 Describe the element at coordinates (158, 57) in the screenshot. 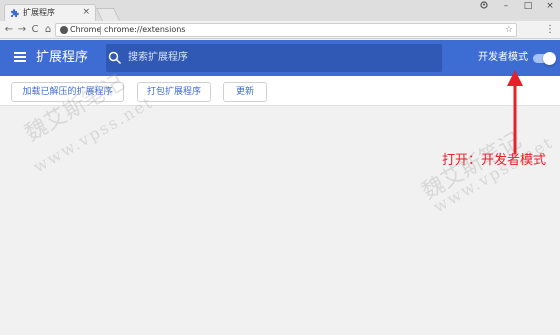

I see `search-placeholder: 搜索扩展程序` at that location.